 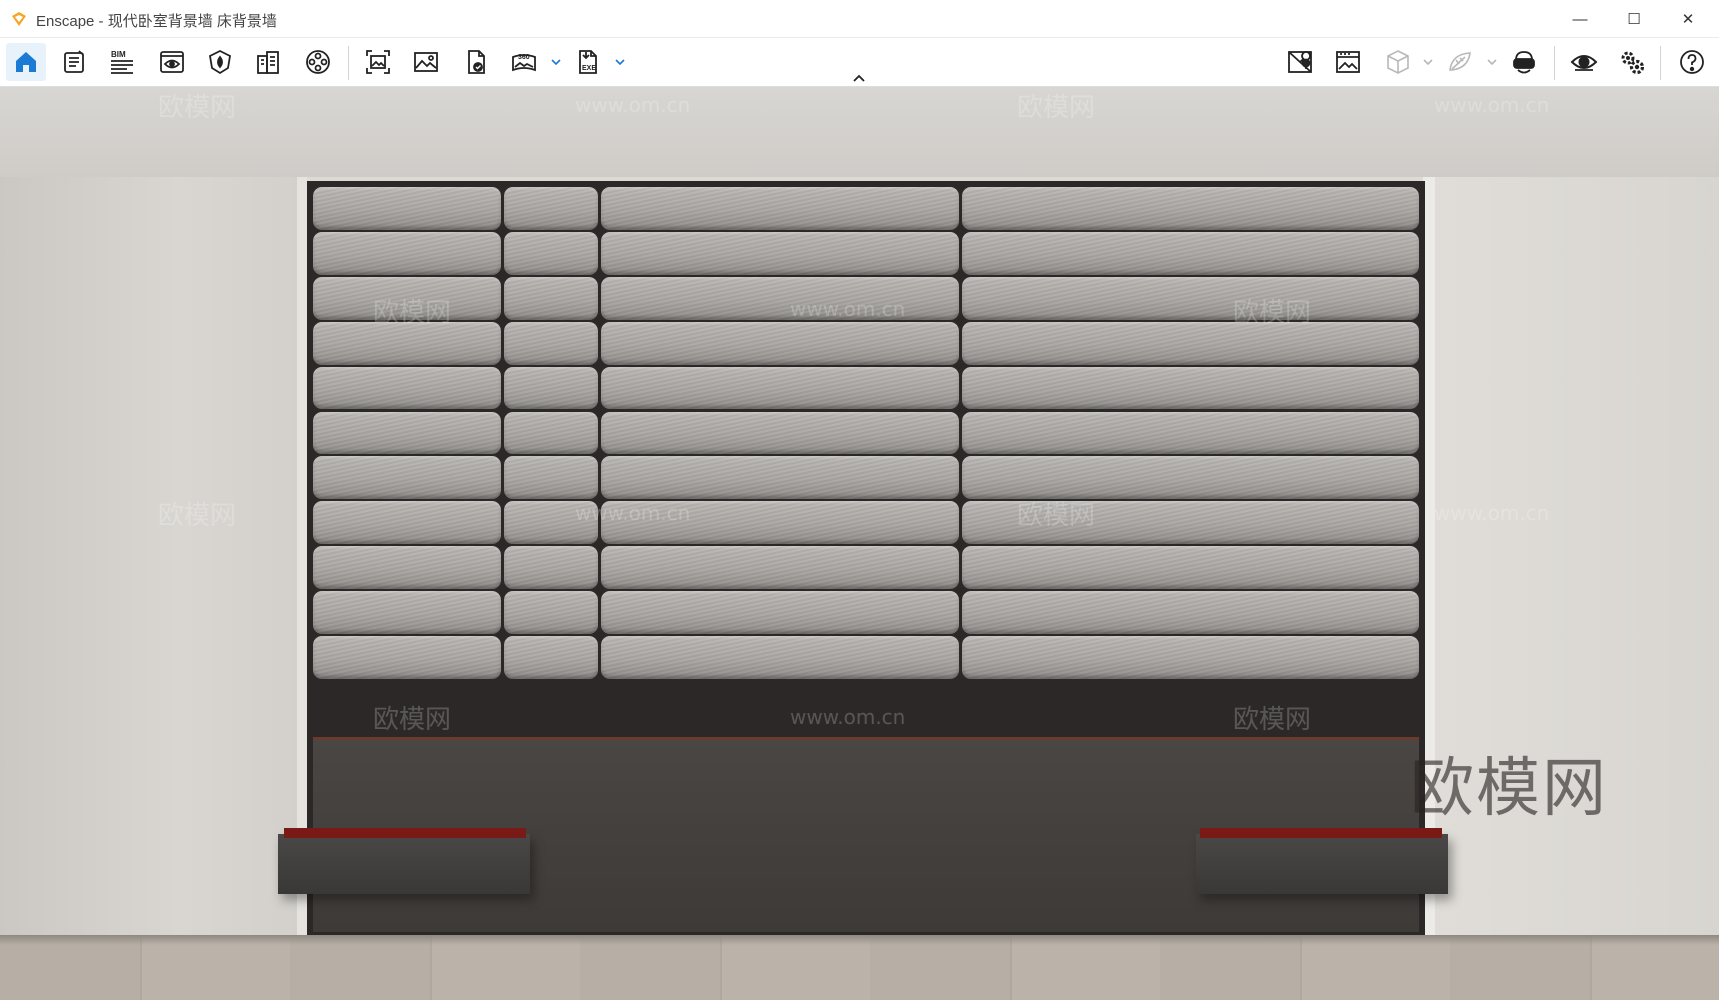 I want to click on home-button, so click(x=26, y=62).